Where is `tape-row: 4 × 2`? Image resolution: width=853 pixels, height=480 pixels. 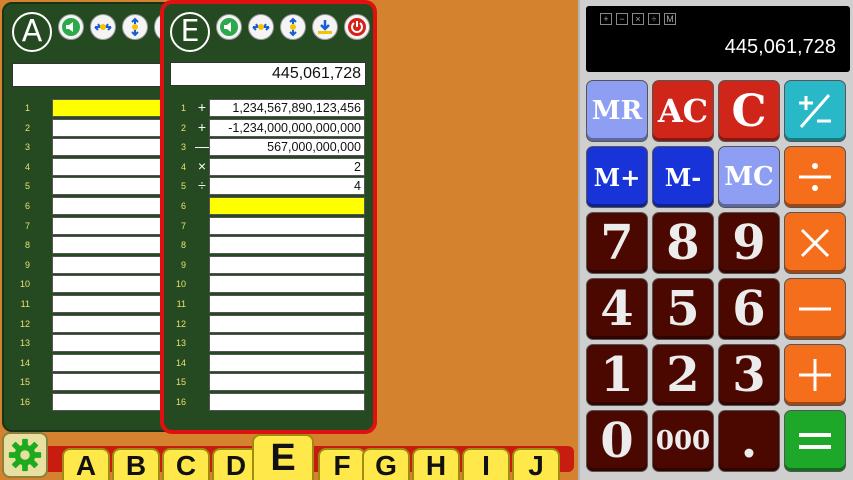
tape-row: 4 × 2 is located at coordinates (268, 167).